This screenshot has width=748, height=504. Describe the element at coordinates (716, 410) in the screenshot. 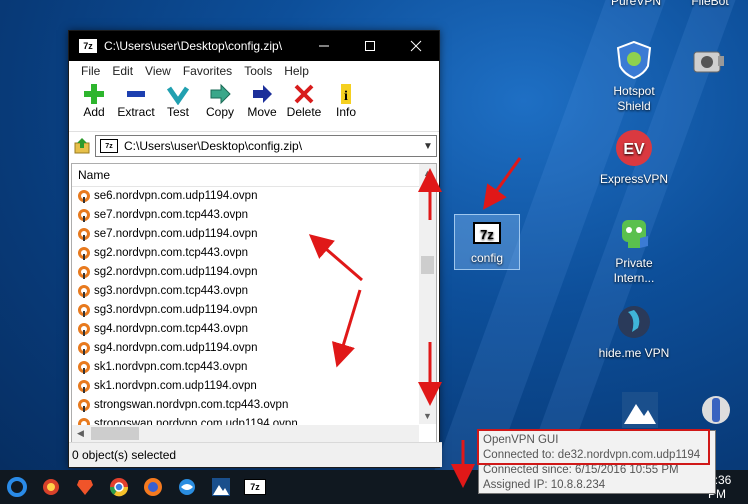

I see `media-icon` at that location.